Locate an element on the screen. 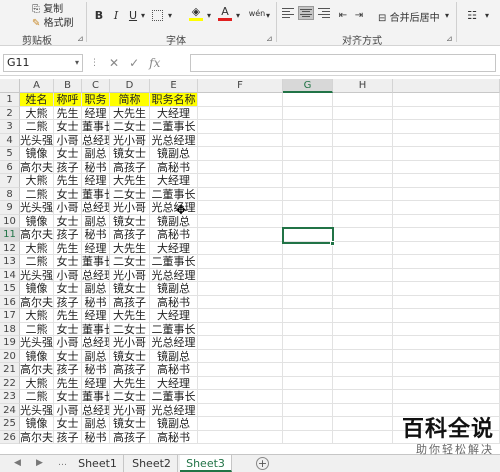  underline-button: U is located at coordinates (133, 15).